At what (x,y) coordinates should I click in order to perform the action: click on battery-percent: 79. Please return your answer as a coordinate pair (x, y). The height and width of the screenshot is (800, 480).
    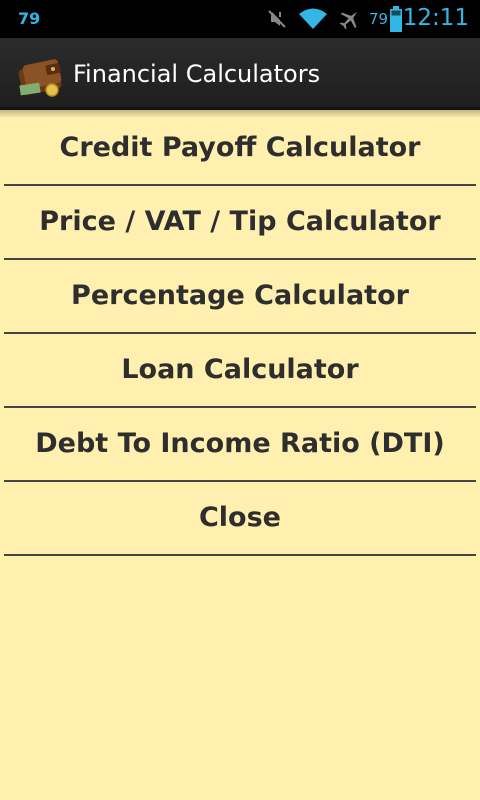
    Looking at the image, I should click on (378, 19).